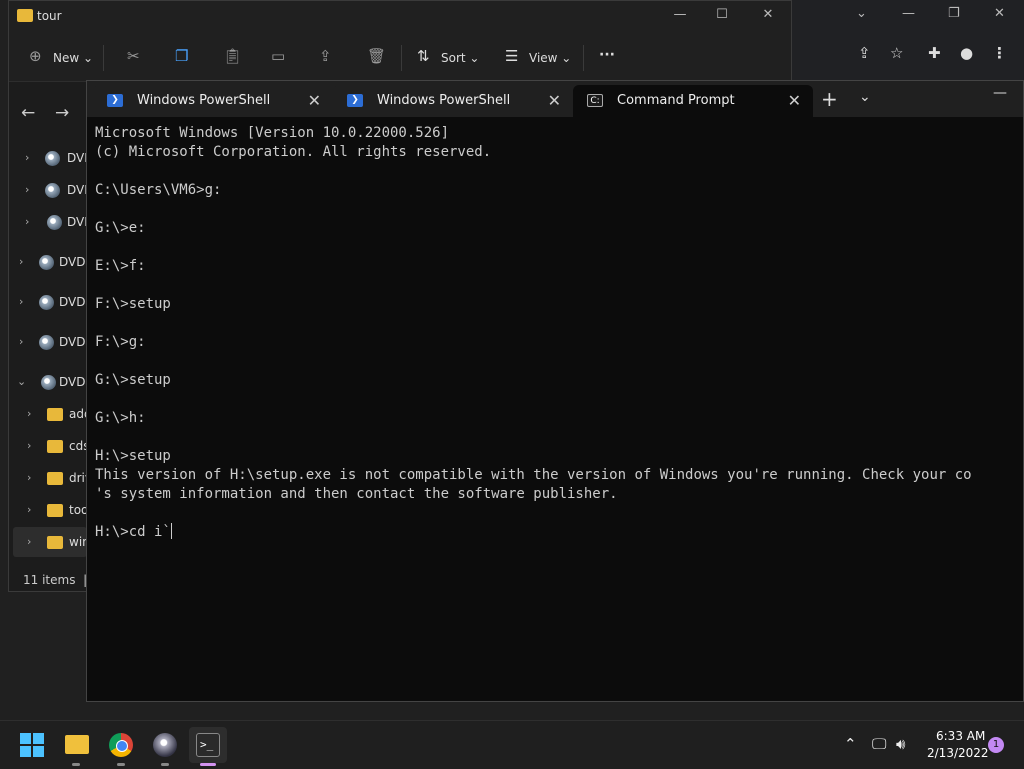  What do you see at coordinates (55, 580) in the screenshot?
I see `item-count-status: 11 items |` at bounding box center [55, 580].